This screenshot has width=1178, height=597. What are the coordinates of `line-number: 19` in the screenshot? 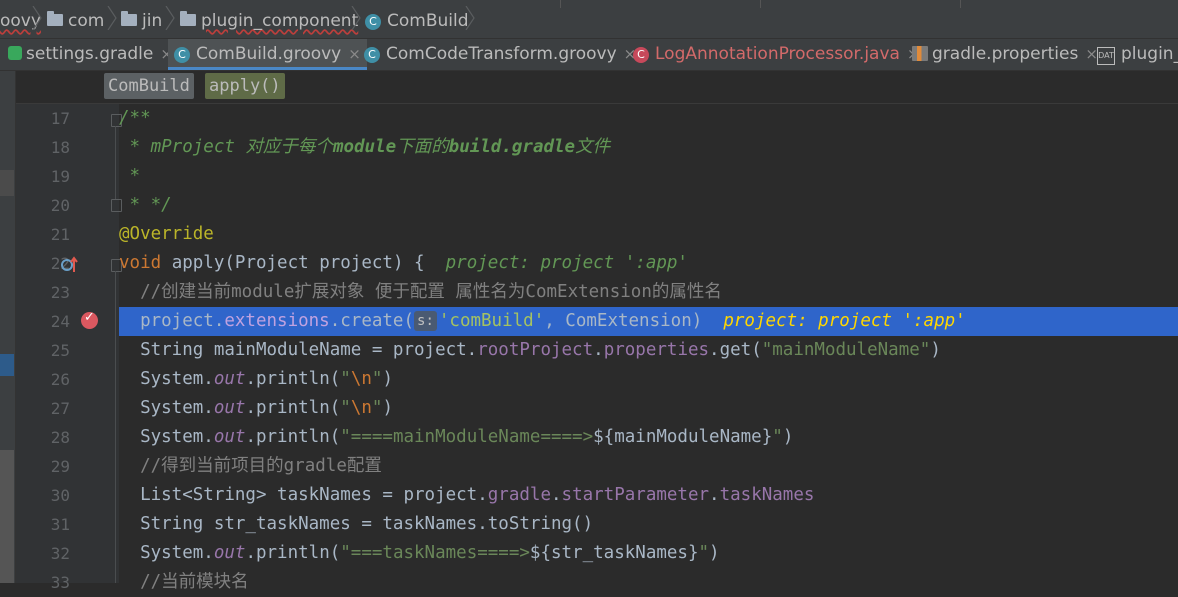 It's located at (60, 176).